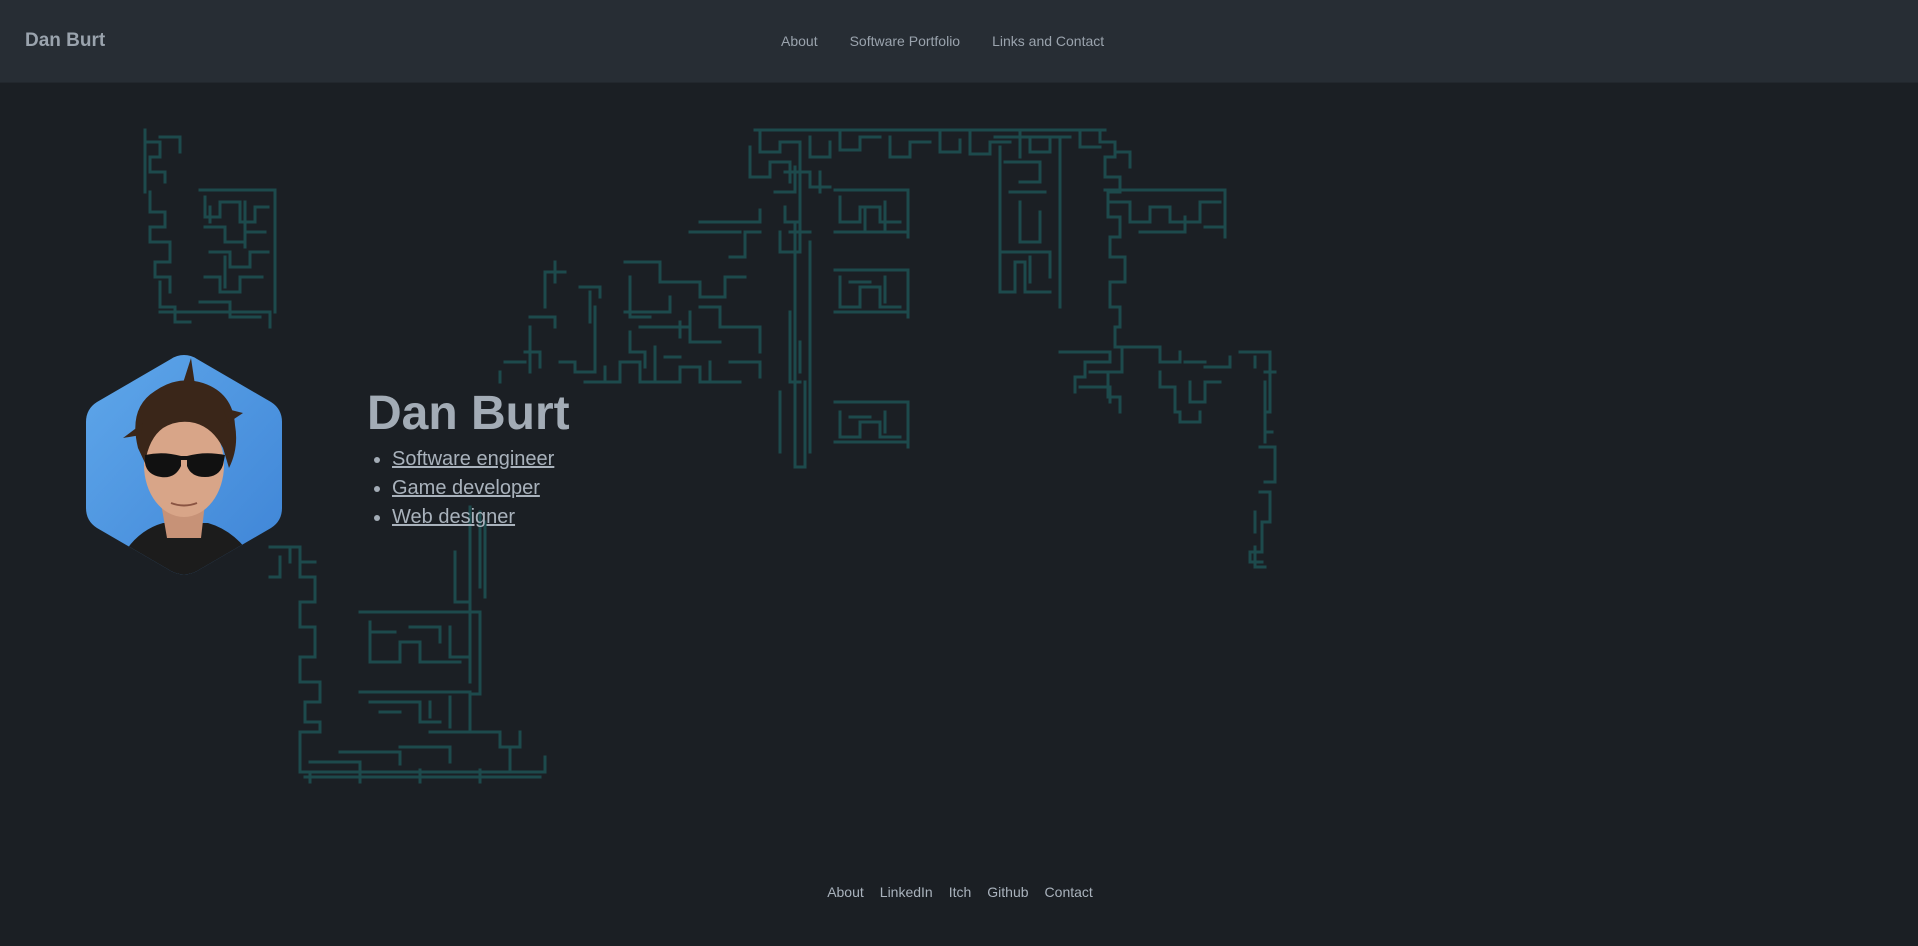 This screenshot has height=946, width=1918. Describe the element at coordinates (1007, 892) in the screenshot. I see `footer-link-github: Github` at that location.